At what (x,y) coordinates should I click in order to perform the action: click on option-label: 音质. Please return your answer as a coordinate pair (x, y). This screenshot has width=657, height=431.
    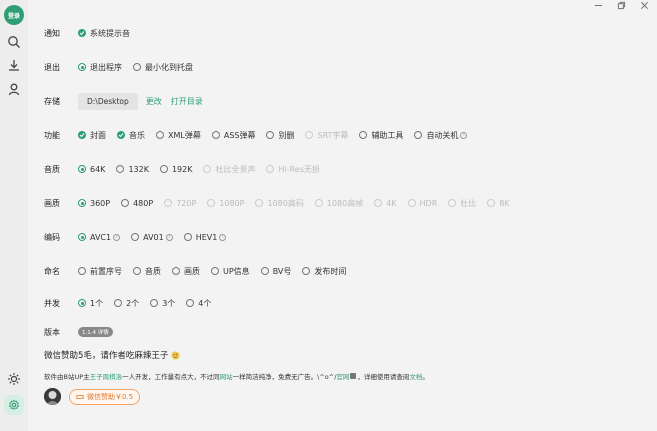
    Looking at the image, I should click on (153, 271).